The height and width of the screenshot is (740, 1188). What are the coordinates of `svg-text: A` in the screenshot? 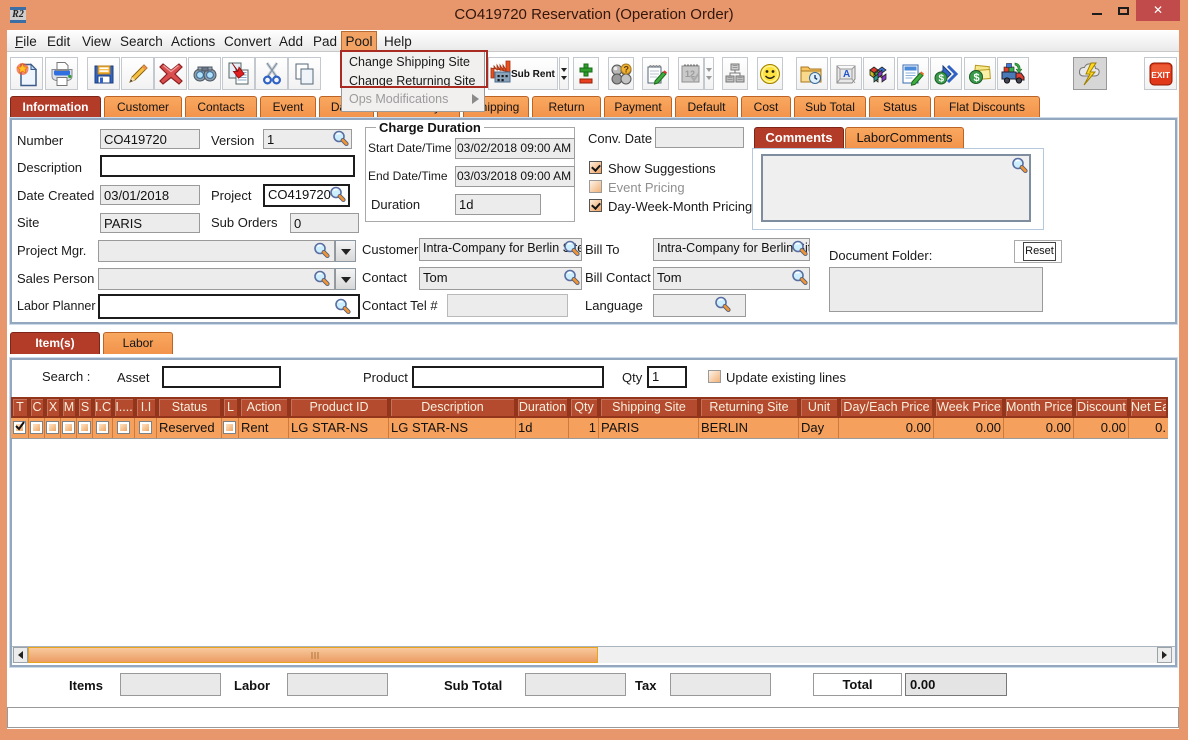 It's located at (846, 74).